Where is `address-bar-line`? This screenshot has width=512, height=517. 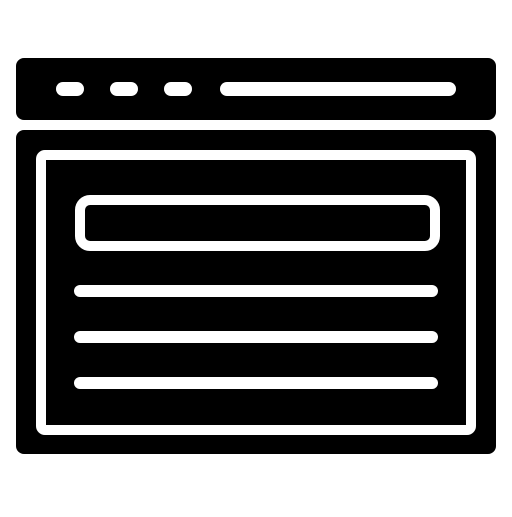 address-bar-line is located at coordinates (338, 89).